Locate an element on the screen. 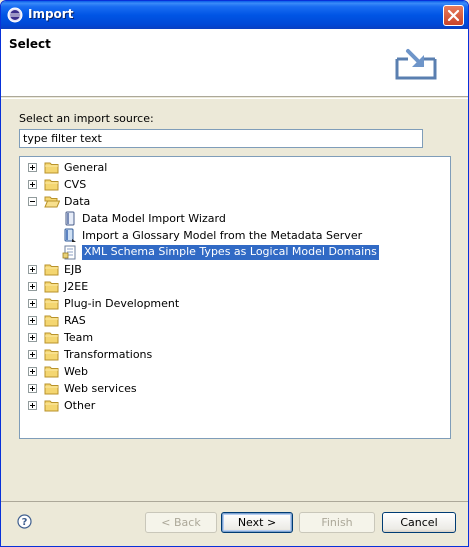 The image size is (469, 547). eclipse-app-icon is located at coordinates (15, 15).